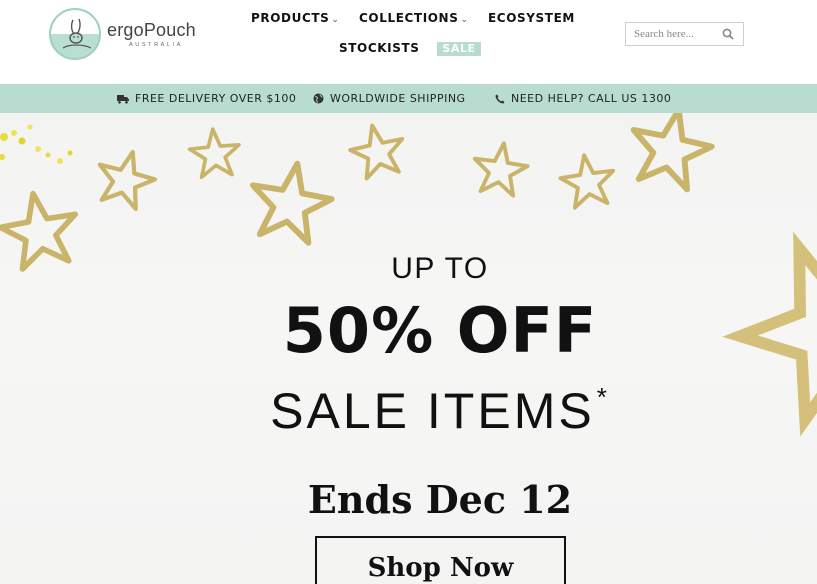  I want to click on hero-discount: 50% OFF, so click(440, 330).